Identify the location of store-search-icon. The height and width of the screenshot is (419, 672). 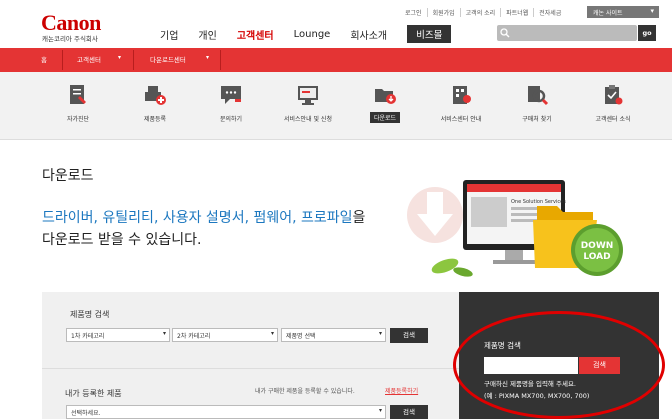
(538, 96).